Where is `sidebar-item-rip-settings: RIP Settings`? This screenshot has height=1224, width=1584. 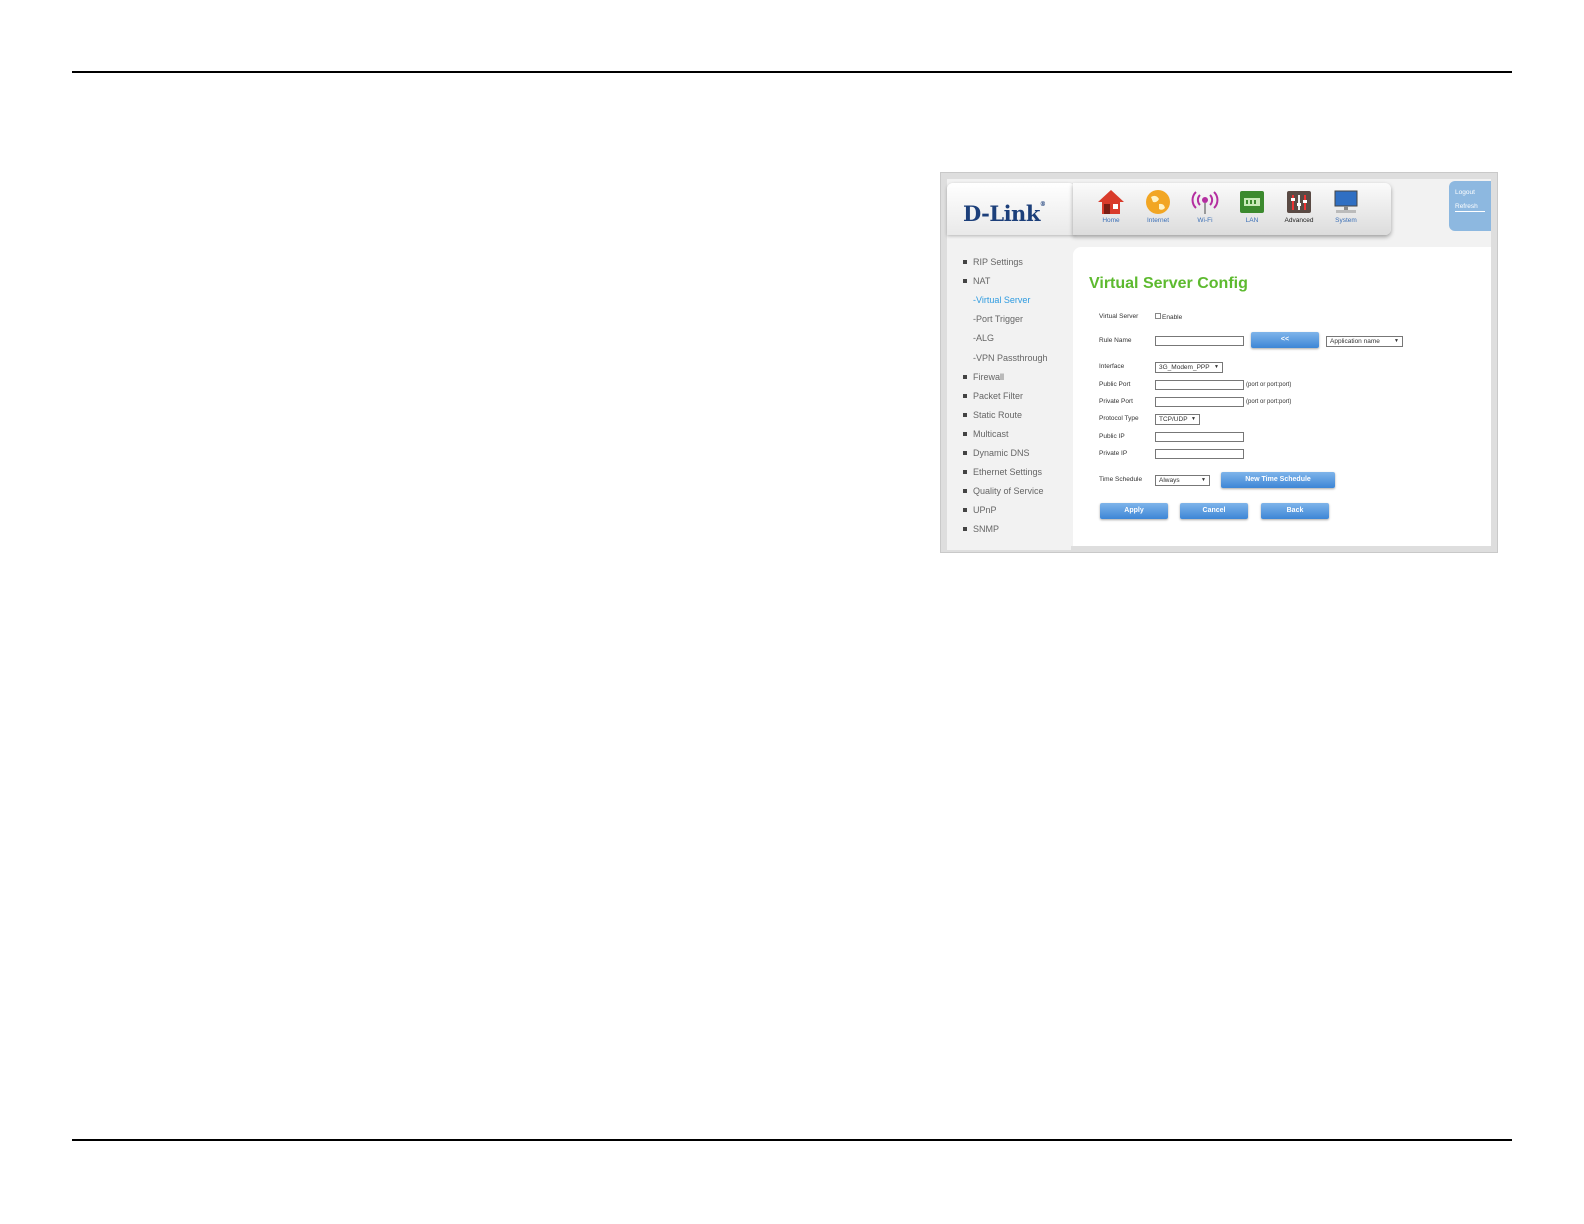
sidebar-item-rip-settings: RIP Settings is located at coordinates (993, 262).